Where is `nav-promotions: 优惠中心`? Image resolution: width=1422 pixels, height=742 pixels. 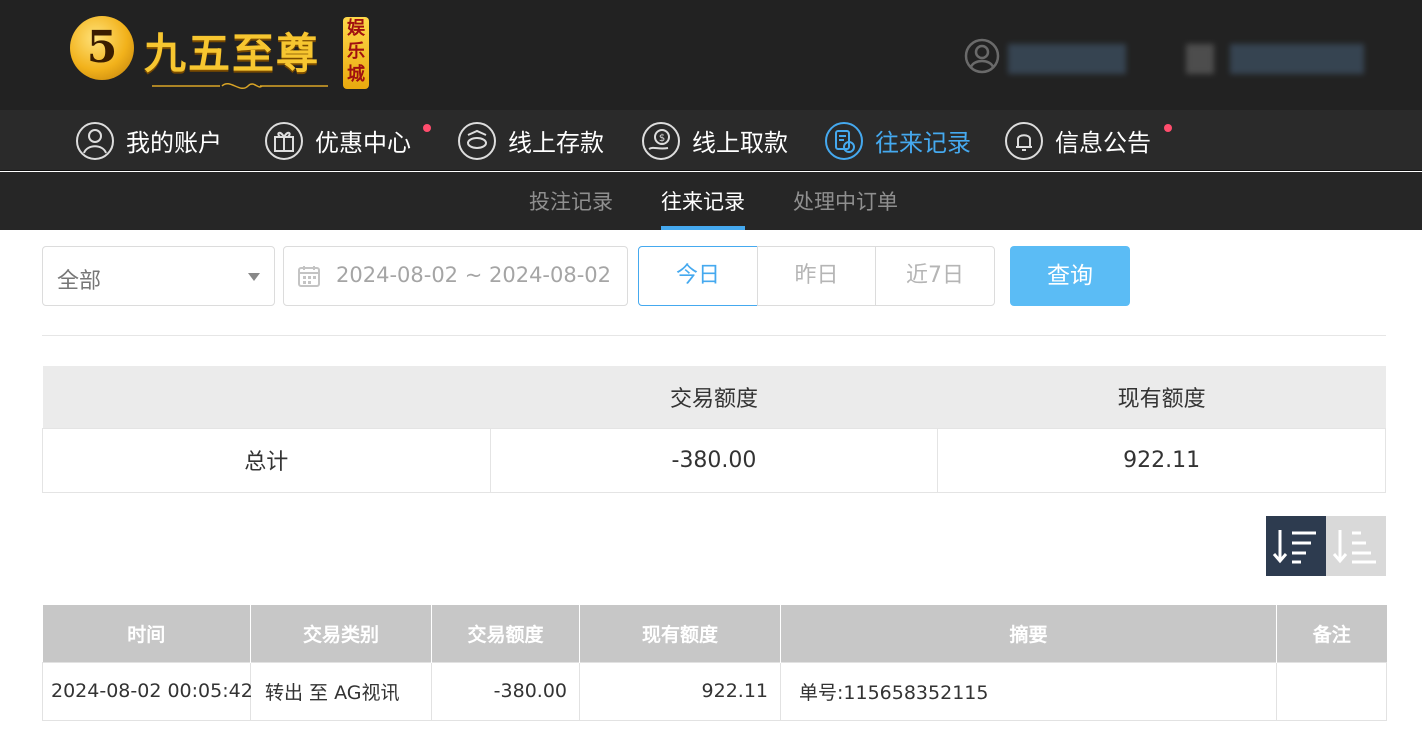
nav-promotions: 优惠中心 is located at coordinates (337, 140).